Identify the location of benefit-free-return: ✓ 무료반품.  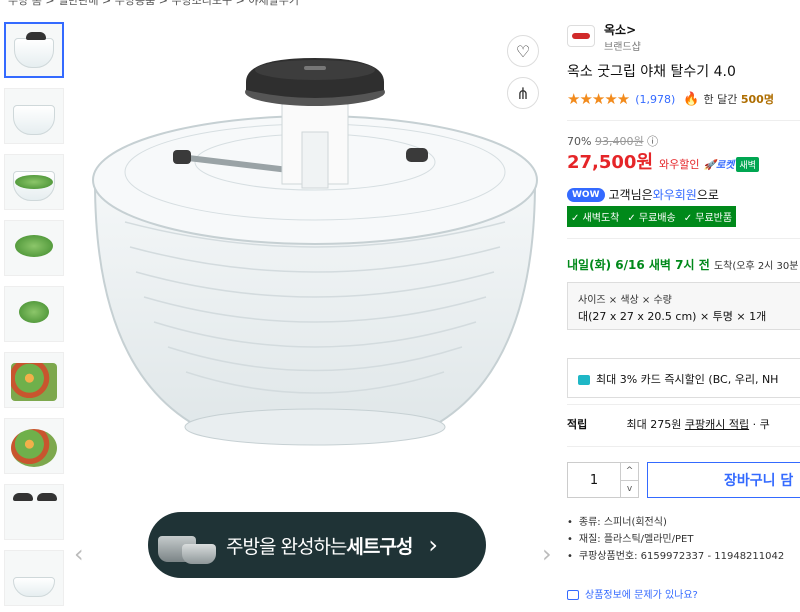
(708, 218).